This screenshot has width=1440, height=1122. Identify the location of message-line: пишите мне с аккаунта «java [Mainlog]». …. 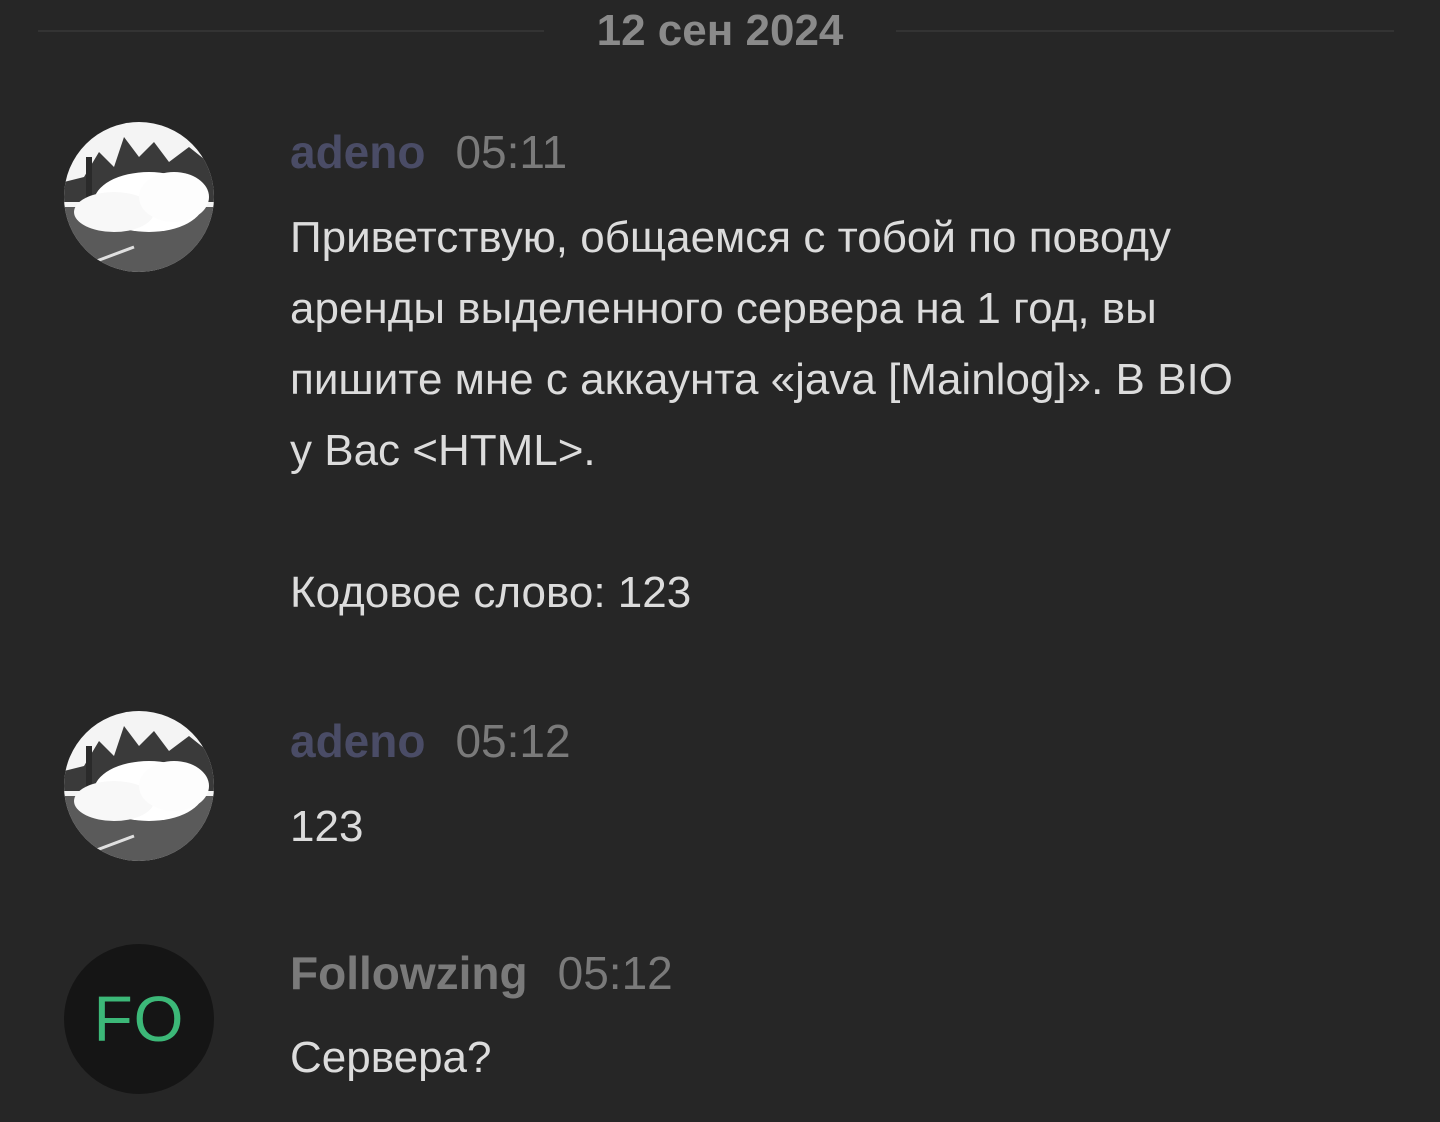
(761, 379).